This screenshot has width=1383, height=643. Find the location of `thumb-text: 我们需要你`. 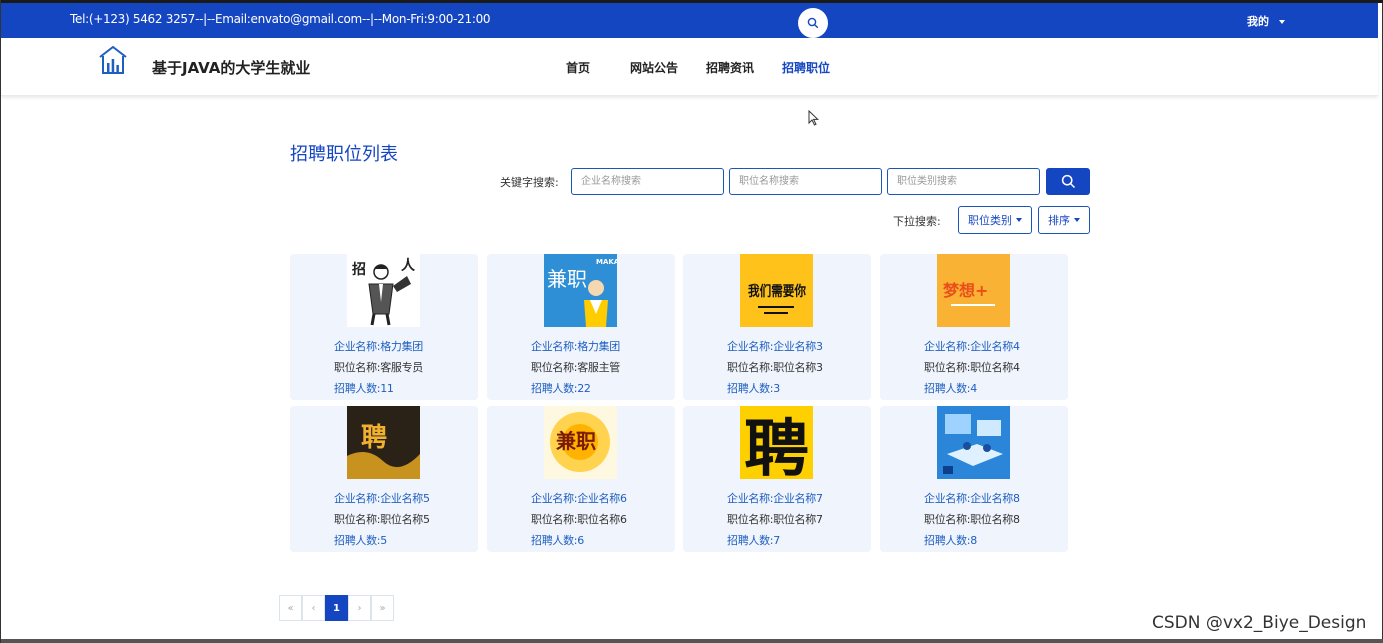

thumb-text: 我们需要你 is located at coordinates (777, 291).